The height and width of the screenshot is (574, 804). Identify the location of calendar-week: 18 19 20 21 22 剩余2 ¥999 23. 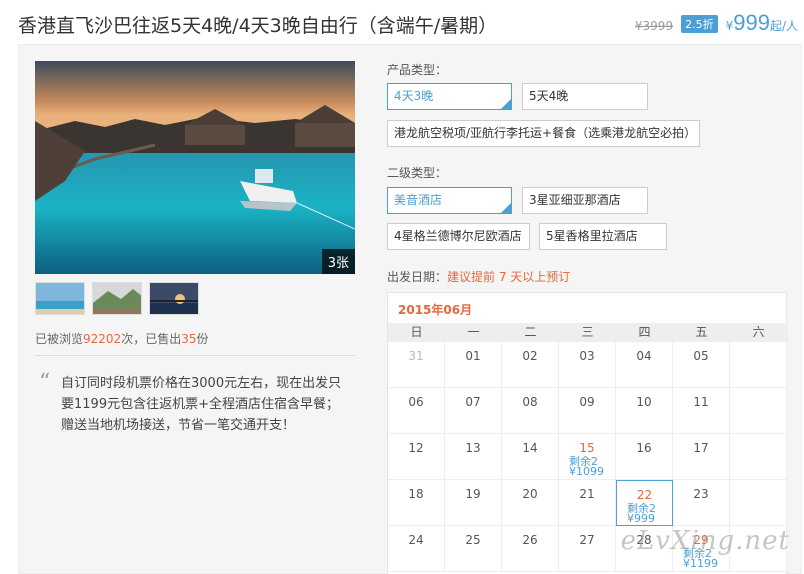
(588, 503).